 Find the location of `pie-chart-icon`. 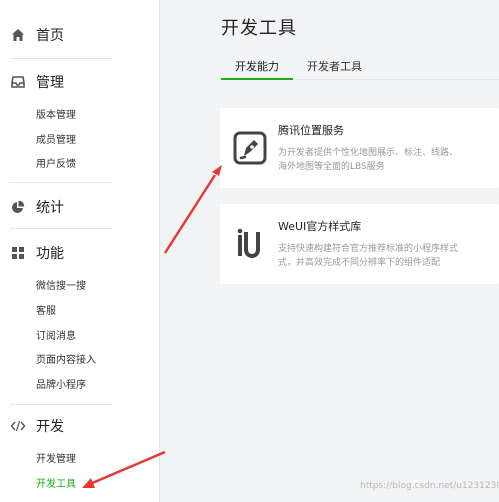

pie-chart-icon is located at coordinates (18, 207).